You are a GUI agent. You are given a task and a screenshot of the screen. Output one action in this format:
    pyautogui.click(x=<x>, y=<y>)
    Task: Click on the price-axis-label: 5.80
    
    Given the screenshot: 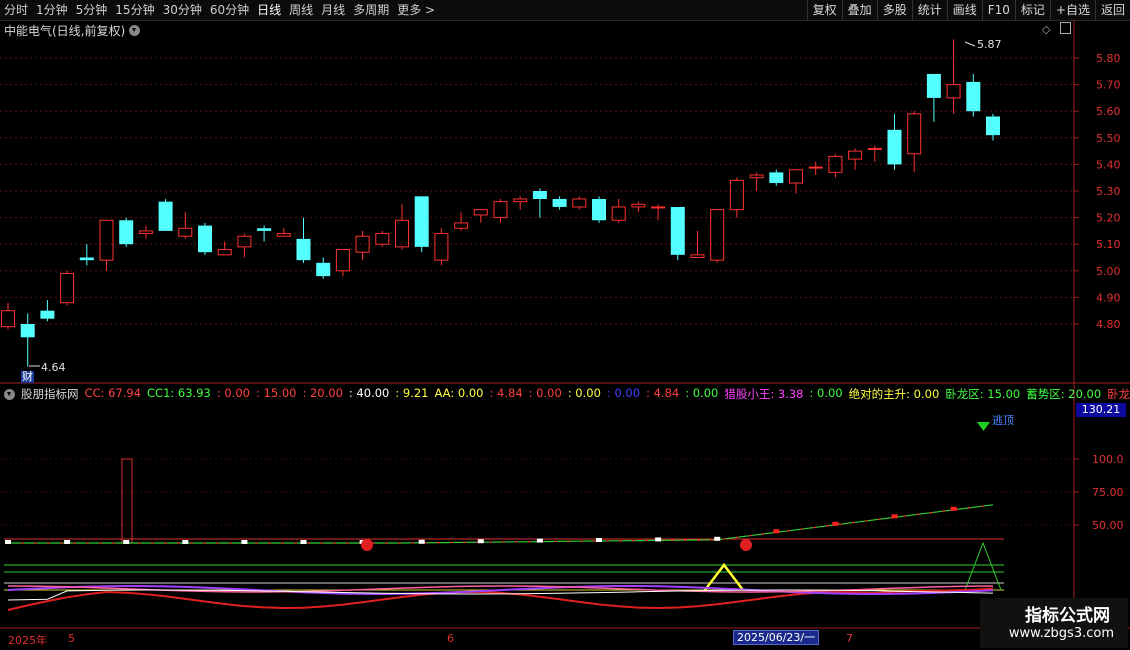 What is the action you would take?
    pyautogui.click(x=1108, y=58)
    